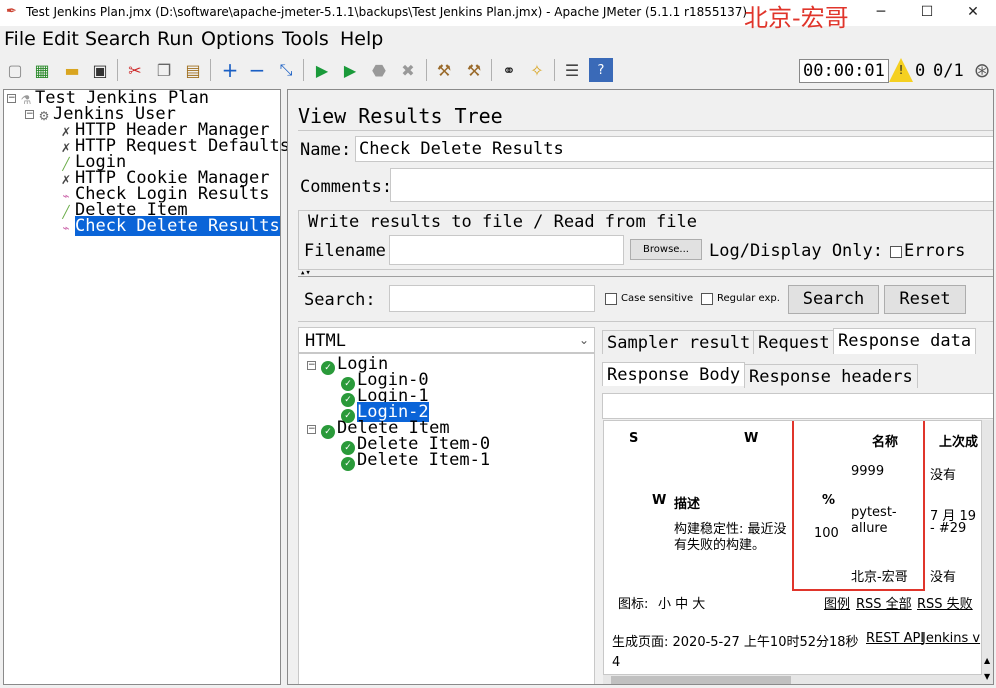  What do you see at coordinates (322, 70) in the screenshot?
I see `start-icon: ▶` at bounding box center [322, 70].